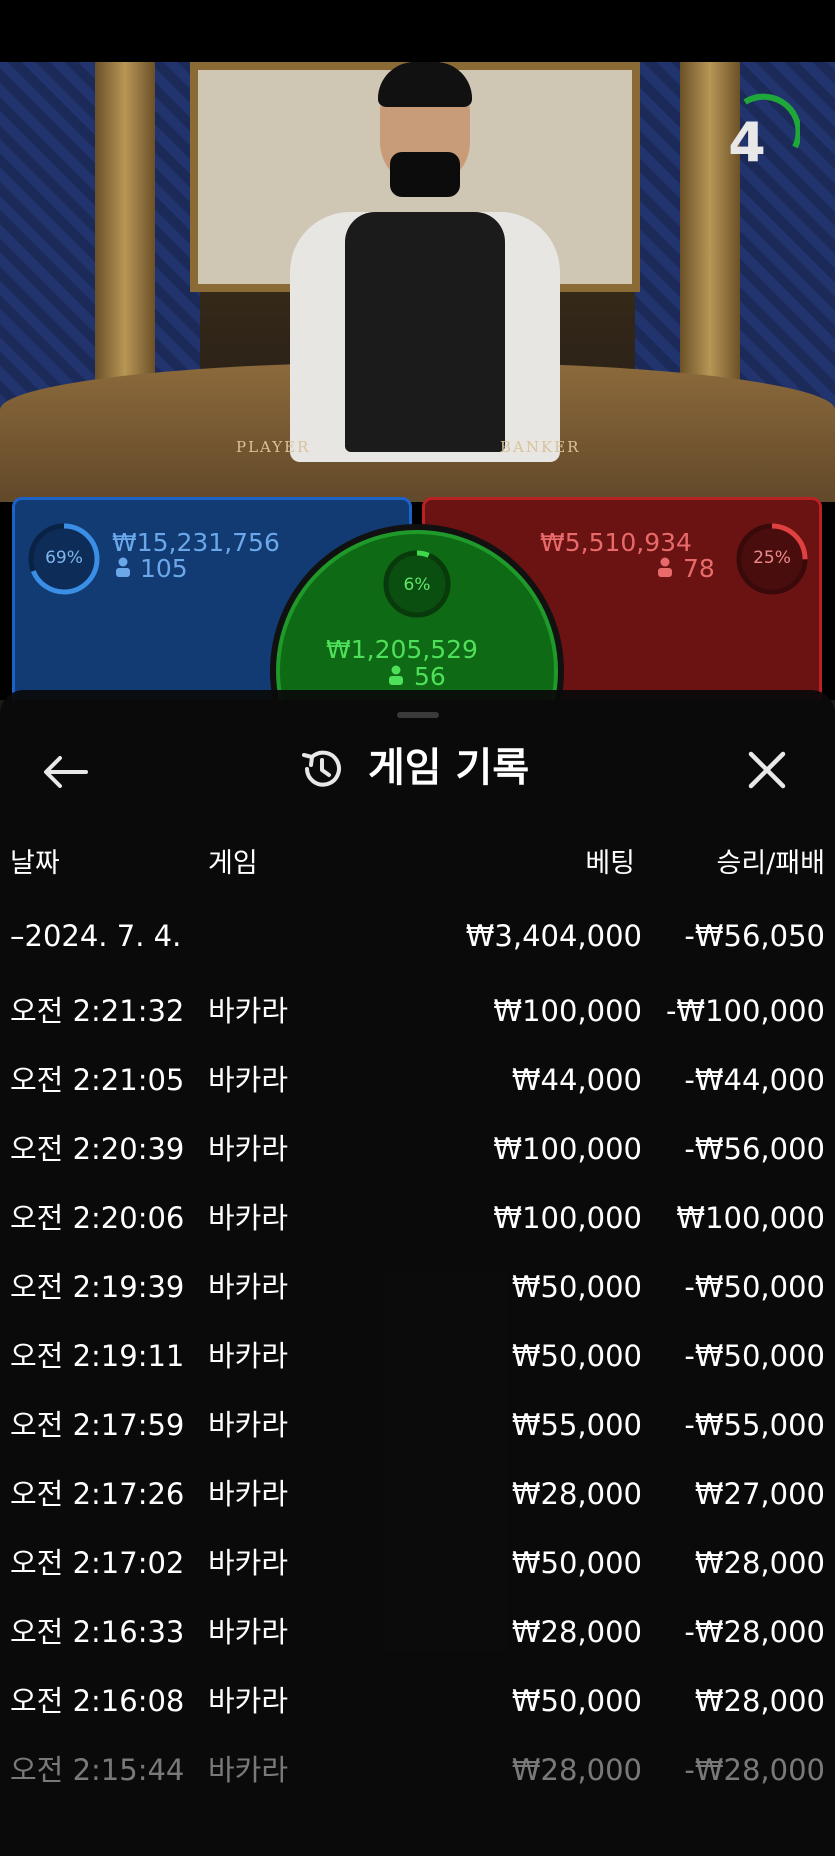 This screenshot has width=835, height=1856. Describe the element at coordinates (553, 936) in the screenshot. I see `summary-bet: ₩3,404,000` at that location.